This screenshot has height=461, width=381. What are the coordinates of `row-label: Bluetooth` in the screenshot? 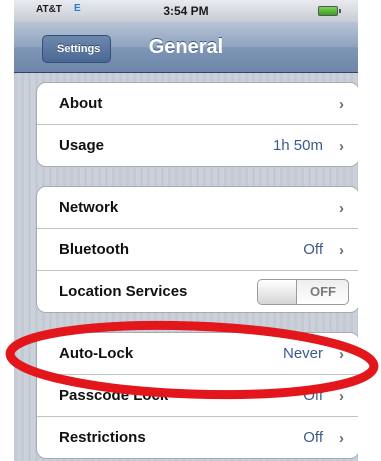 It's located at (94, 249).